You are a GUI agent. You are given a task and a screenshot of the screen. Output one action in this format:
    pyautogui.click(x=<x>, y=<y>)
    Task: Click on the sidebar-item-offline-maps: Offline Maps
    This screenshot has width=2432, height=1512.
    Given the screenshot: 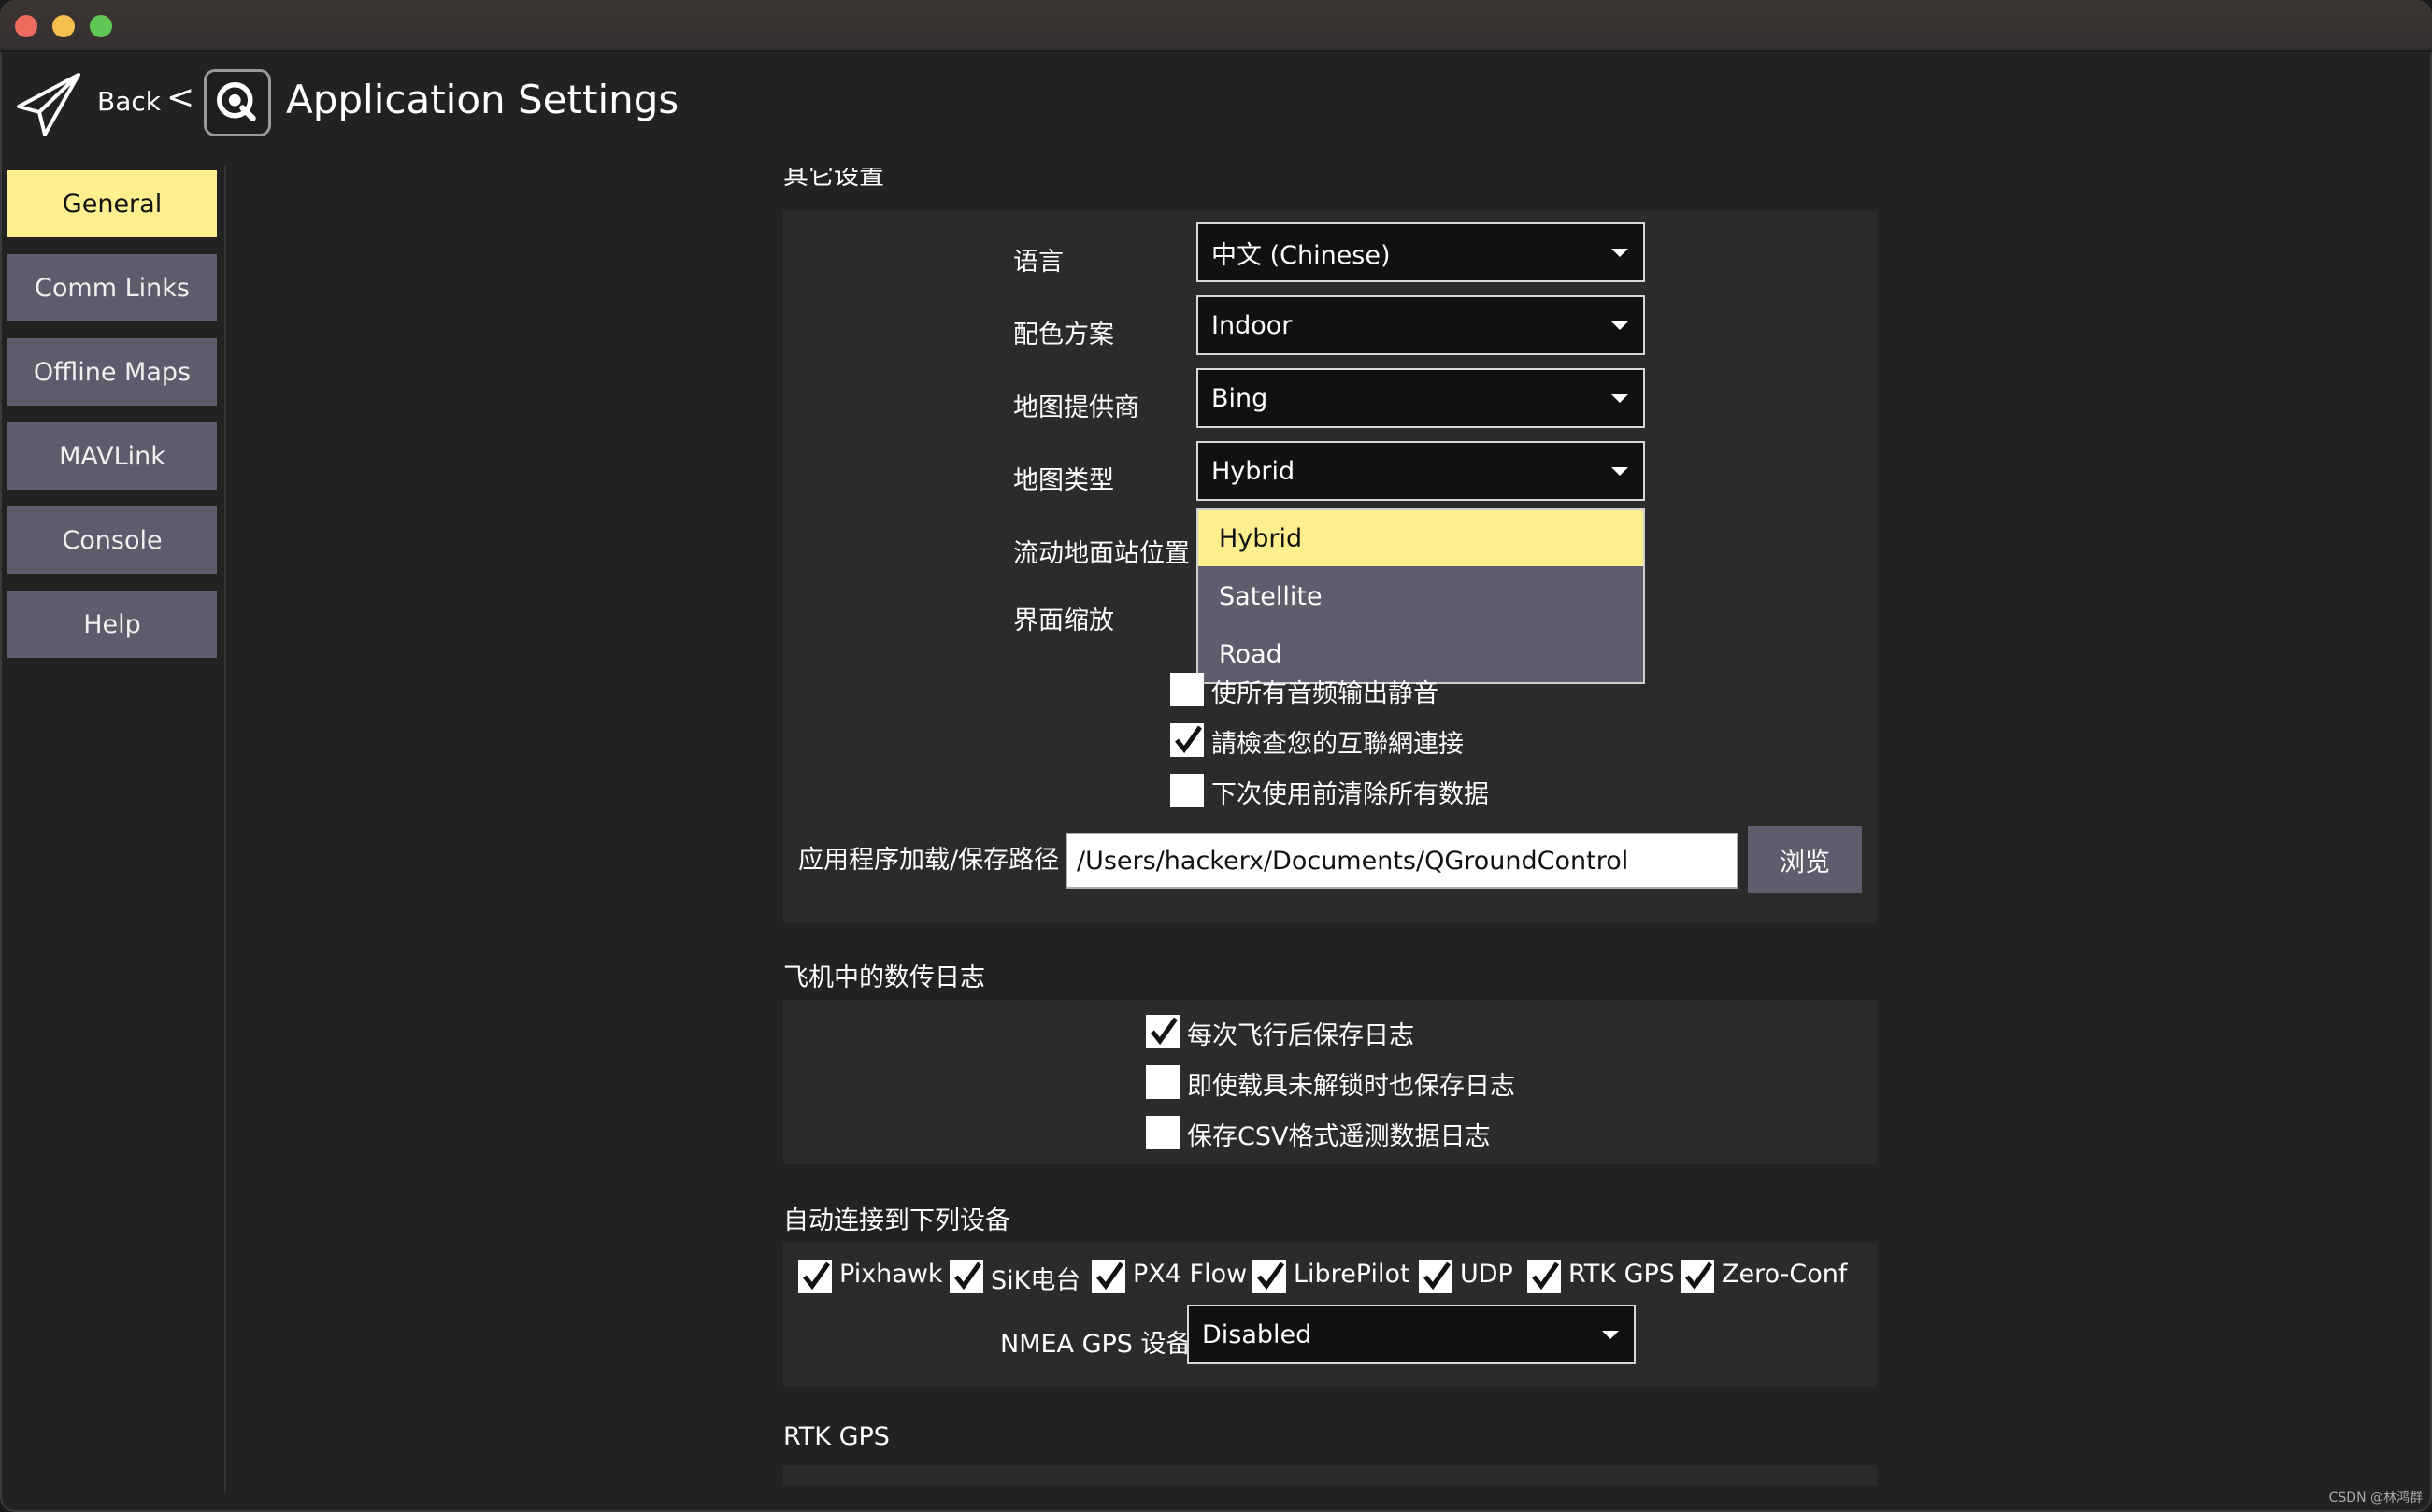 What is the action you would take?
    pyautogui.click(x=112, y=372)
    